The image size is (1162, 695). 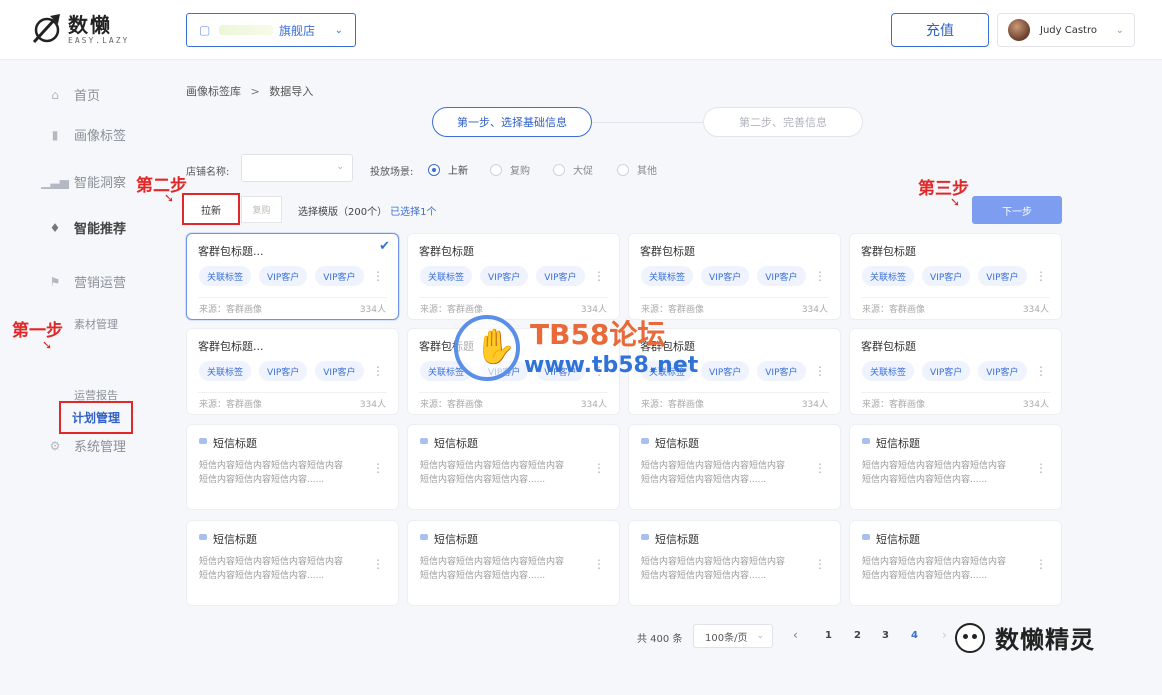 I want to click on template-count: 选择模版（200个） 已选择1个, so click(x=367, y=210).